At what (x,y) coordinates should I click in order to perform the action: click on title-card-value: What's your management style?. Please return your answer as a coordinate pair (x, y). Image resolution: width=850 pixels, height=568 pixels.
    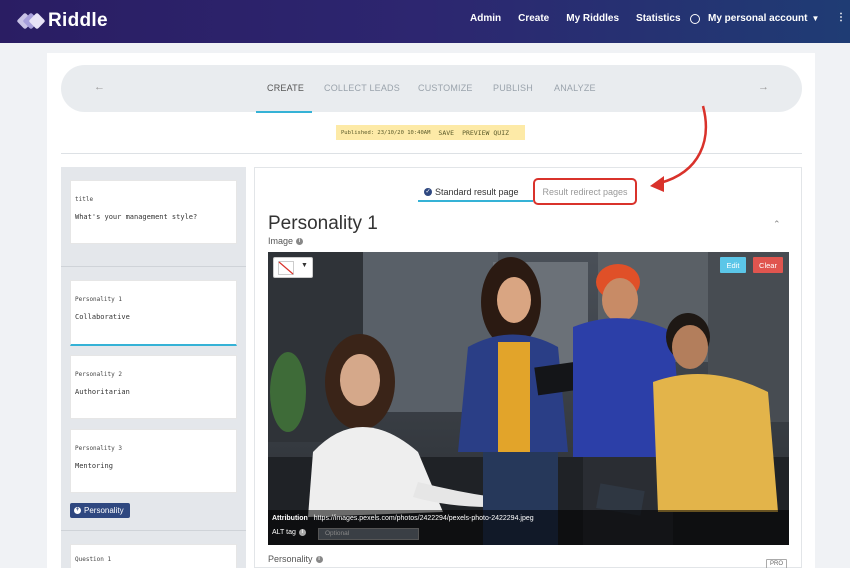
    Looking at the image, I should click on (136, 217).